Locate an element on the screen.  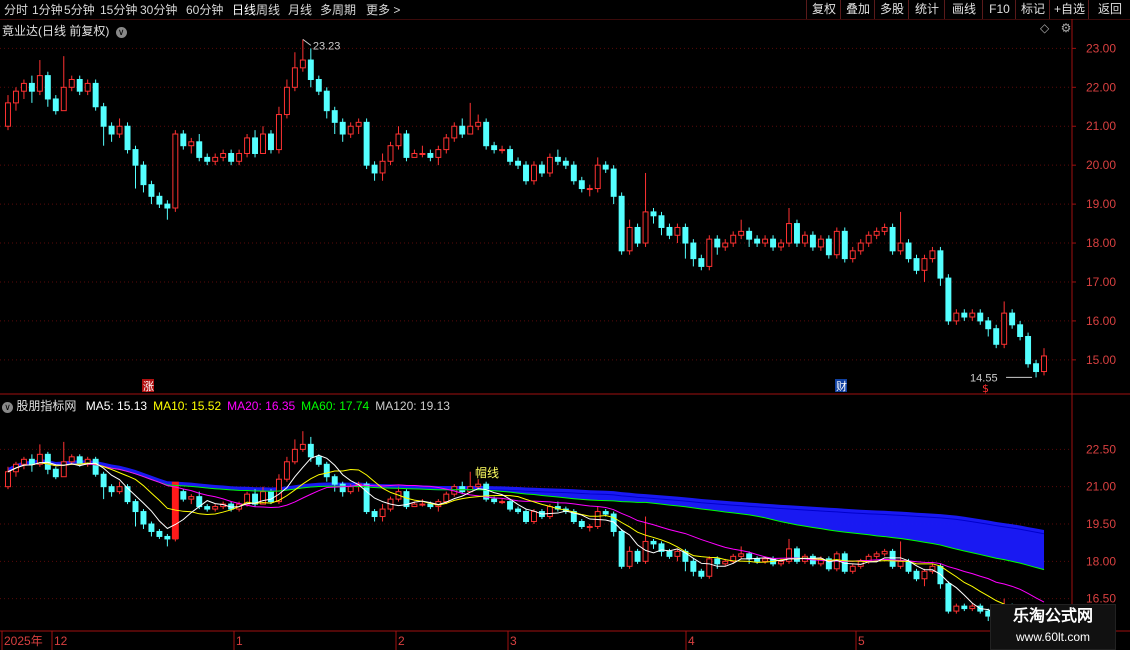
time-label: 1 is located at coordinates (239, 641).